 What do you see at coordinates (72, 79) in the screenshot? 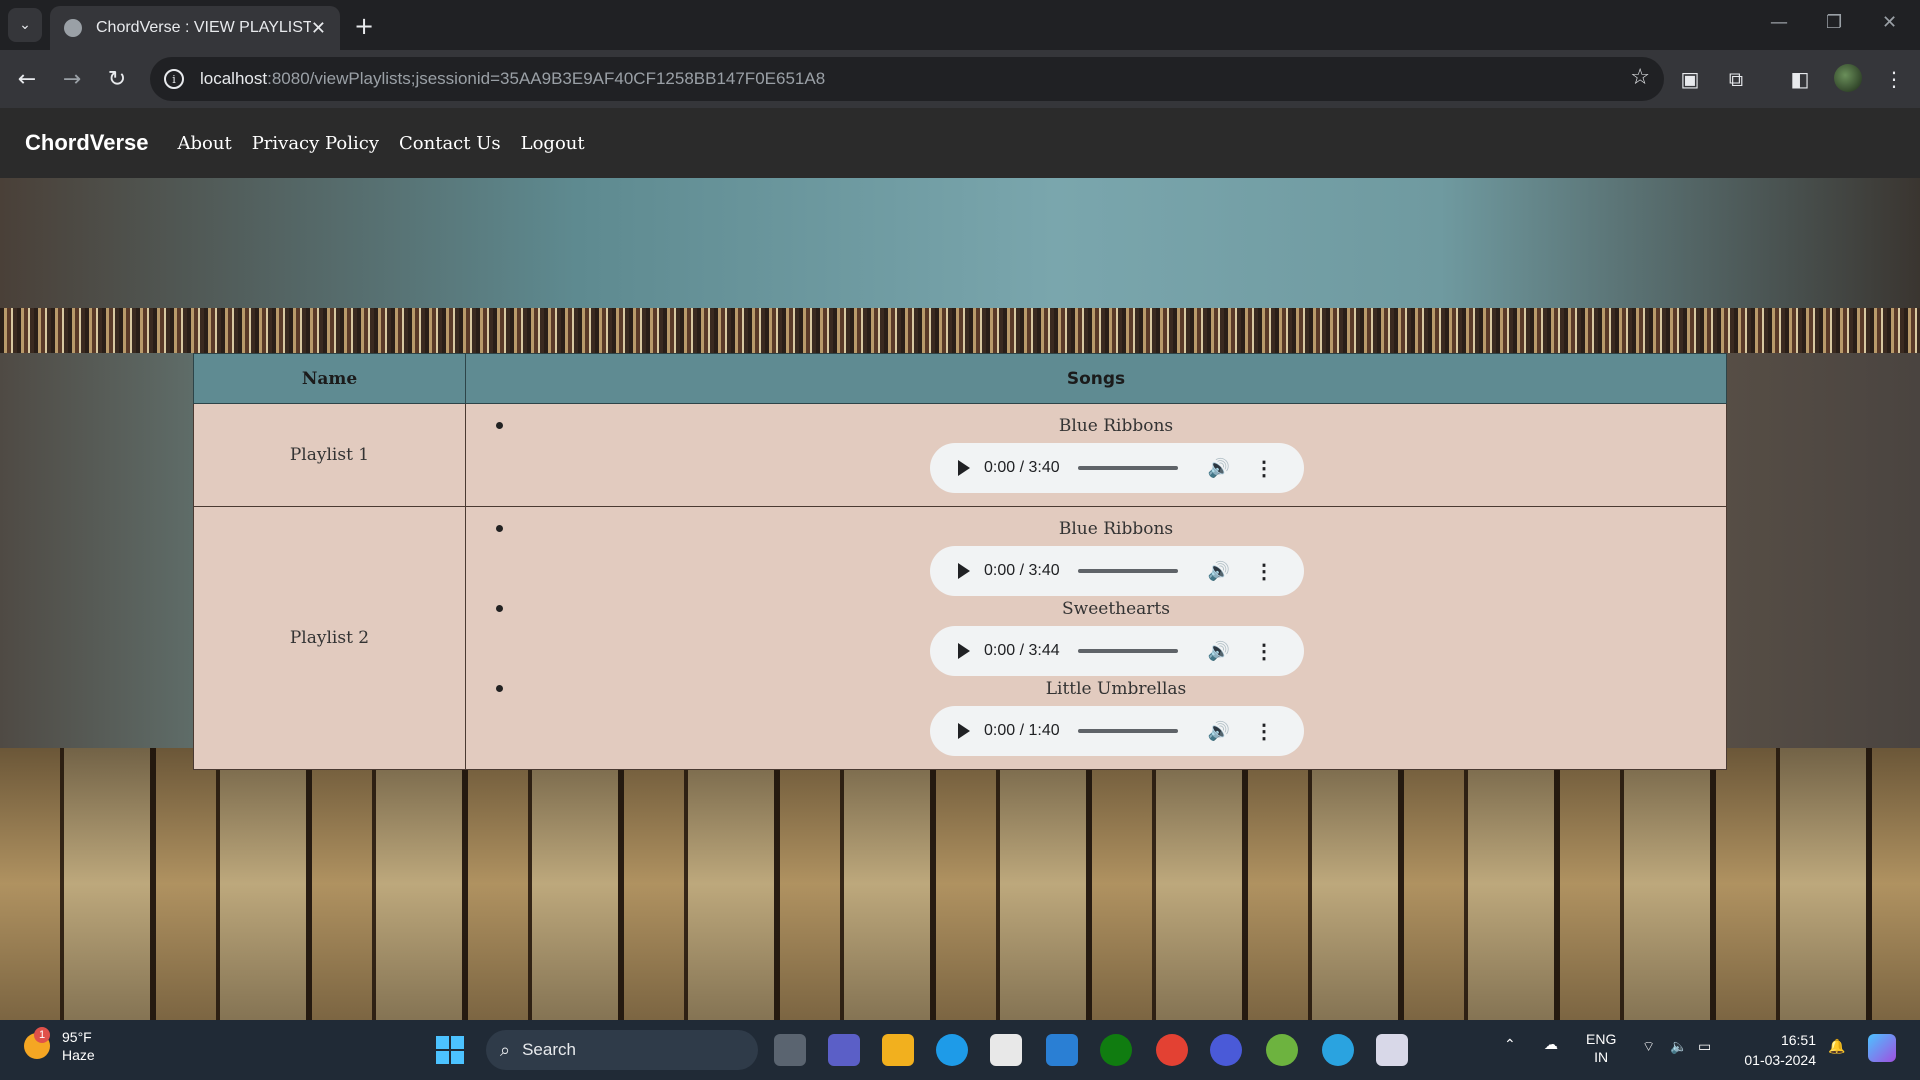
I see `forward-icon: →` at bounding box center [72, 79].